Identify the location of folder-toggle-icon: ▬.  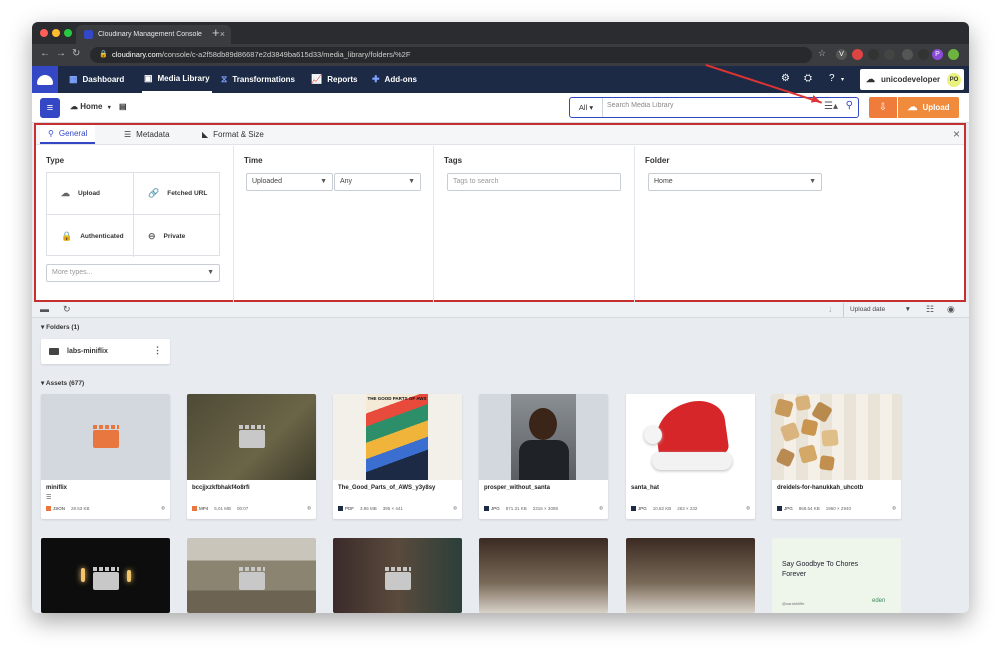
(44, 309).